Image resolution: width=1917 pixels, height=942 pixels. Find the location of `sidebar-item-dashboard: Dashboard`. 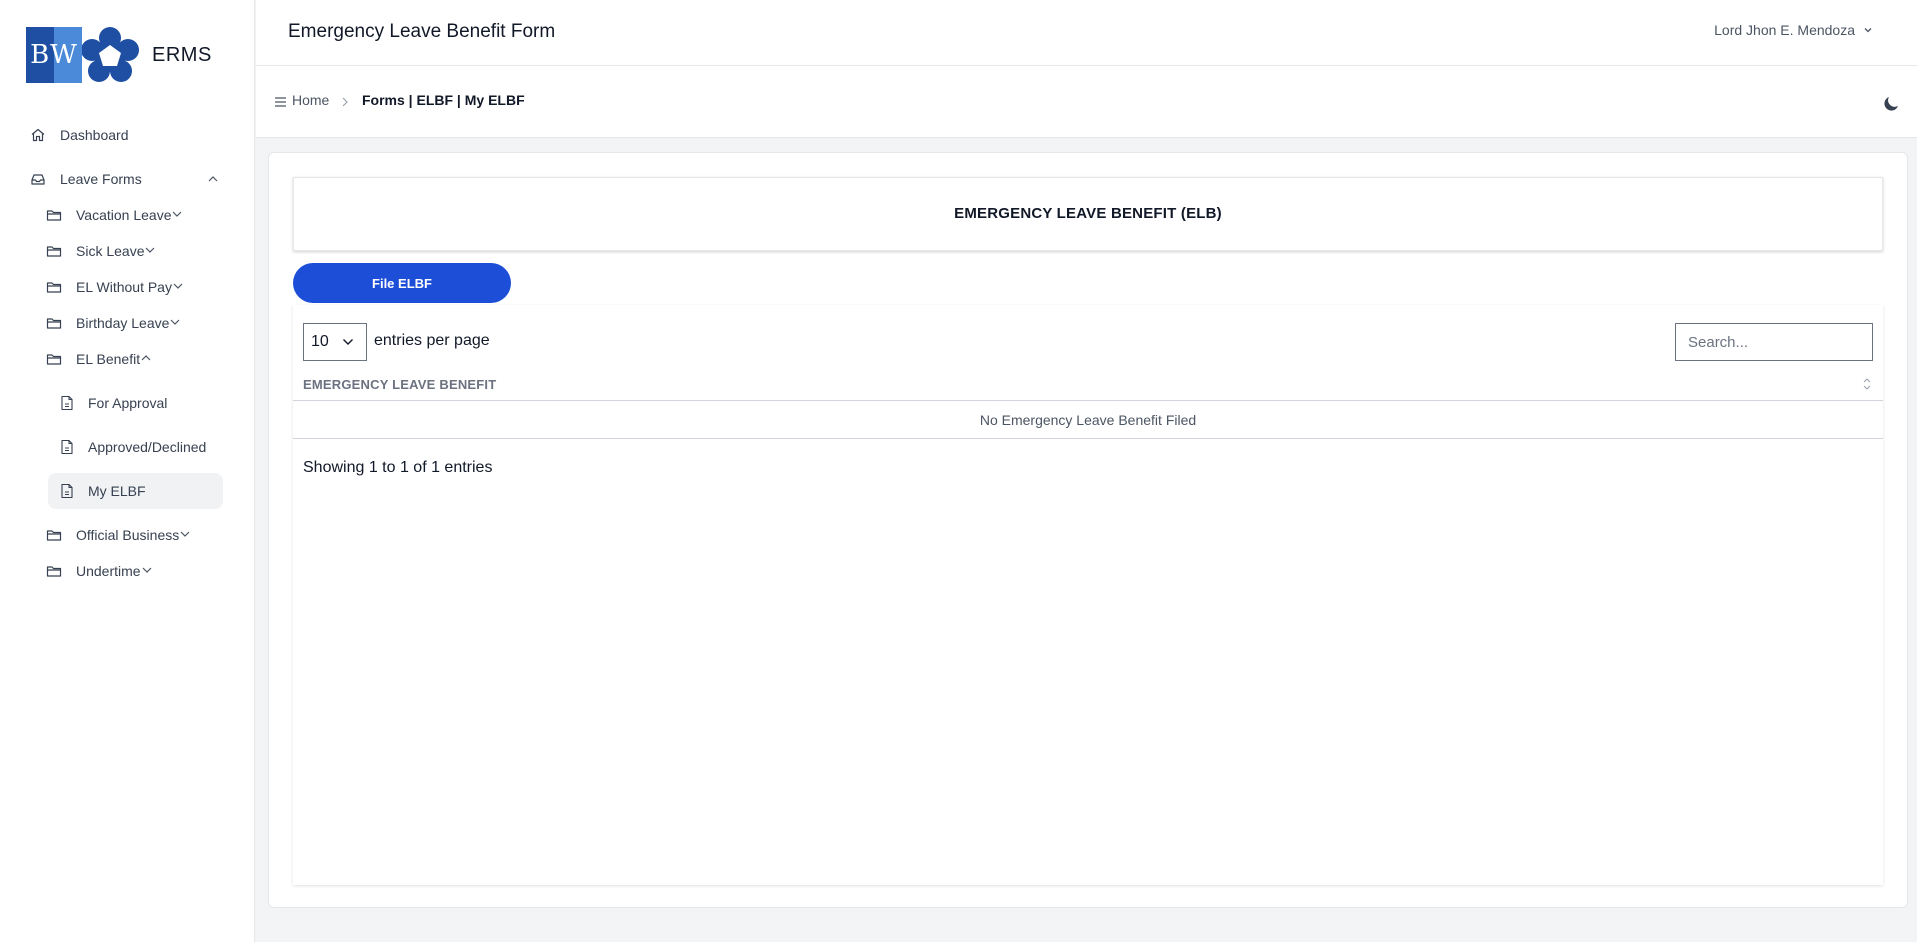

sidebar-item-dashboard: Dashboard is located at coordinates (79, 135).